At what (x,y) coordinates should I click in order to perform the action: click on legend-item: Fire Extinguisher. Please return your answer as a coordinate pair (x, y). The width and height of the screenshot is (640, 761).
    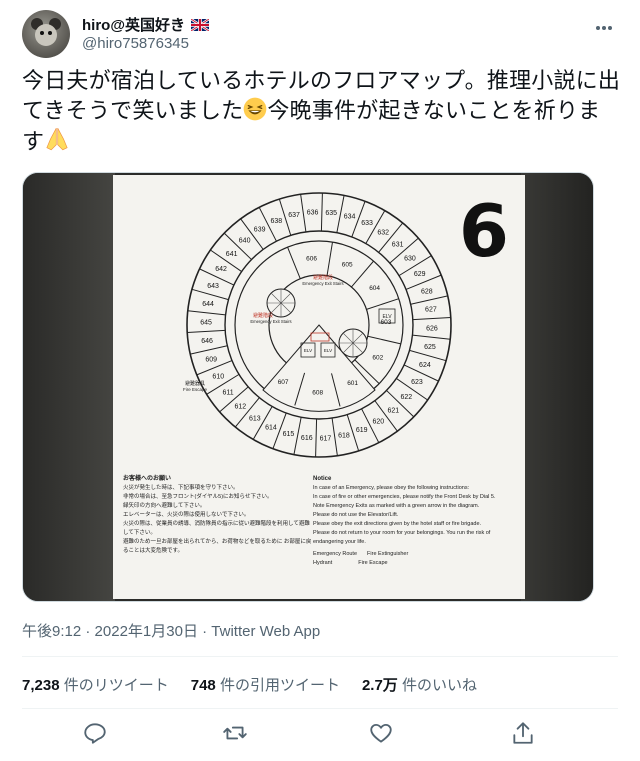
    Looking at the image, I should click on (388, 554).